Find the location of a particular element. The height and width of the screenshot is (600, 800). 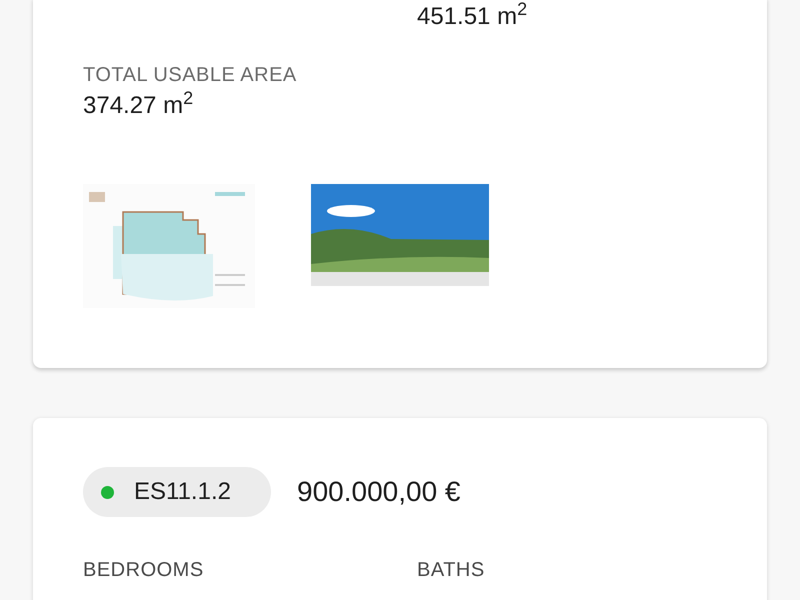

unit-code: ES11.1.2 is located at coordinates (182, 492).